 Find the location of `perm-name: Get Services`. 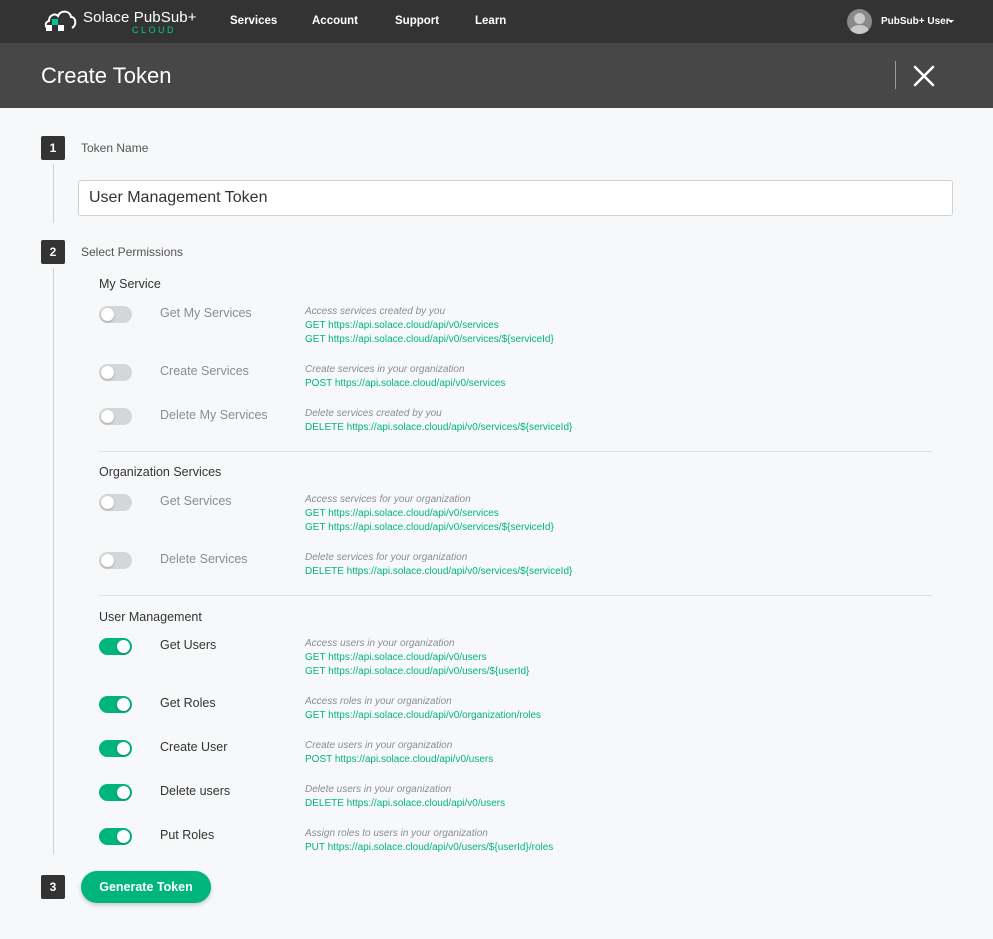

perm-name: Get Services is located at coordinates (196, 501).